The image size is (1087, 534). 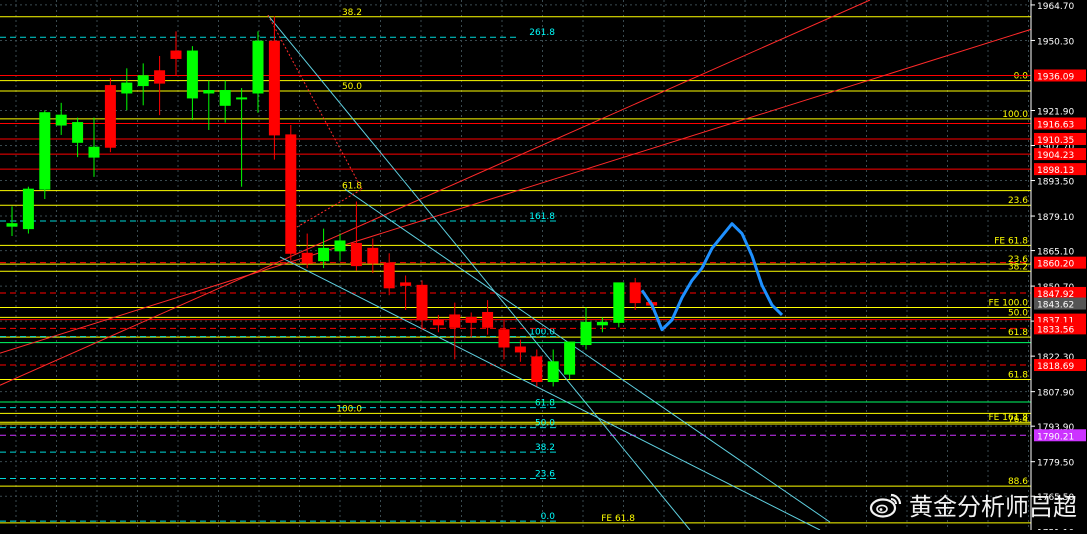 What do you see at coordinates (1055, 437) in the screenshot?
I see `price-tag-label: 1790.21` at bounding box center [1055, 437].